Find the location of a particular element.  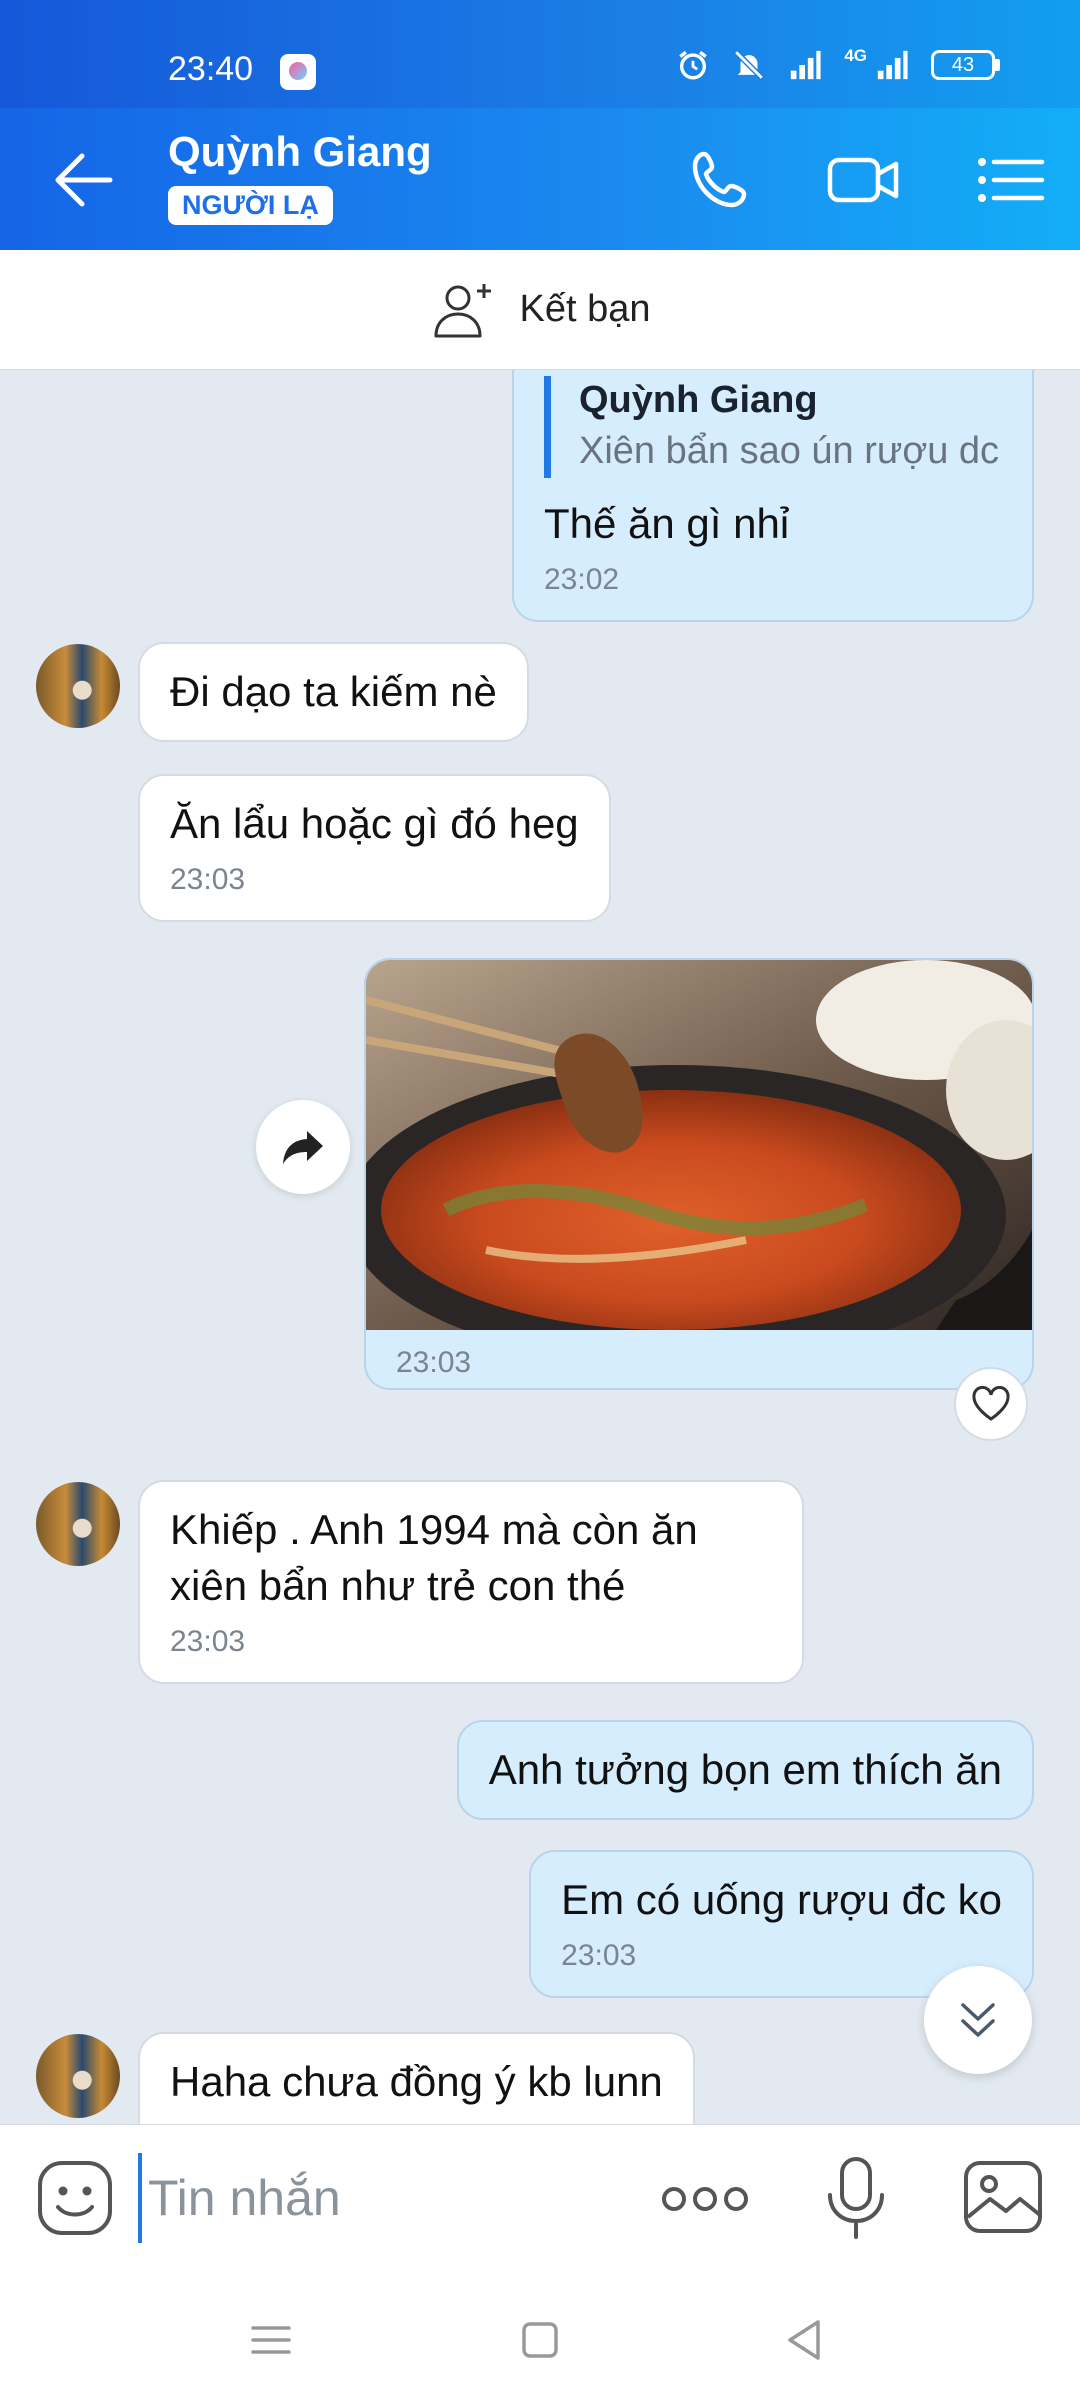

phone-icon is located at coordinates (724, 180).